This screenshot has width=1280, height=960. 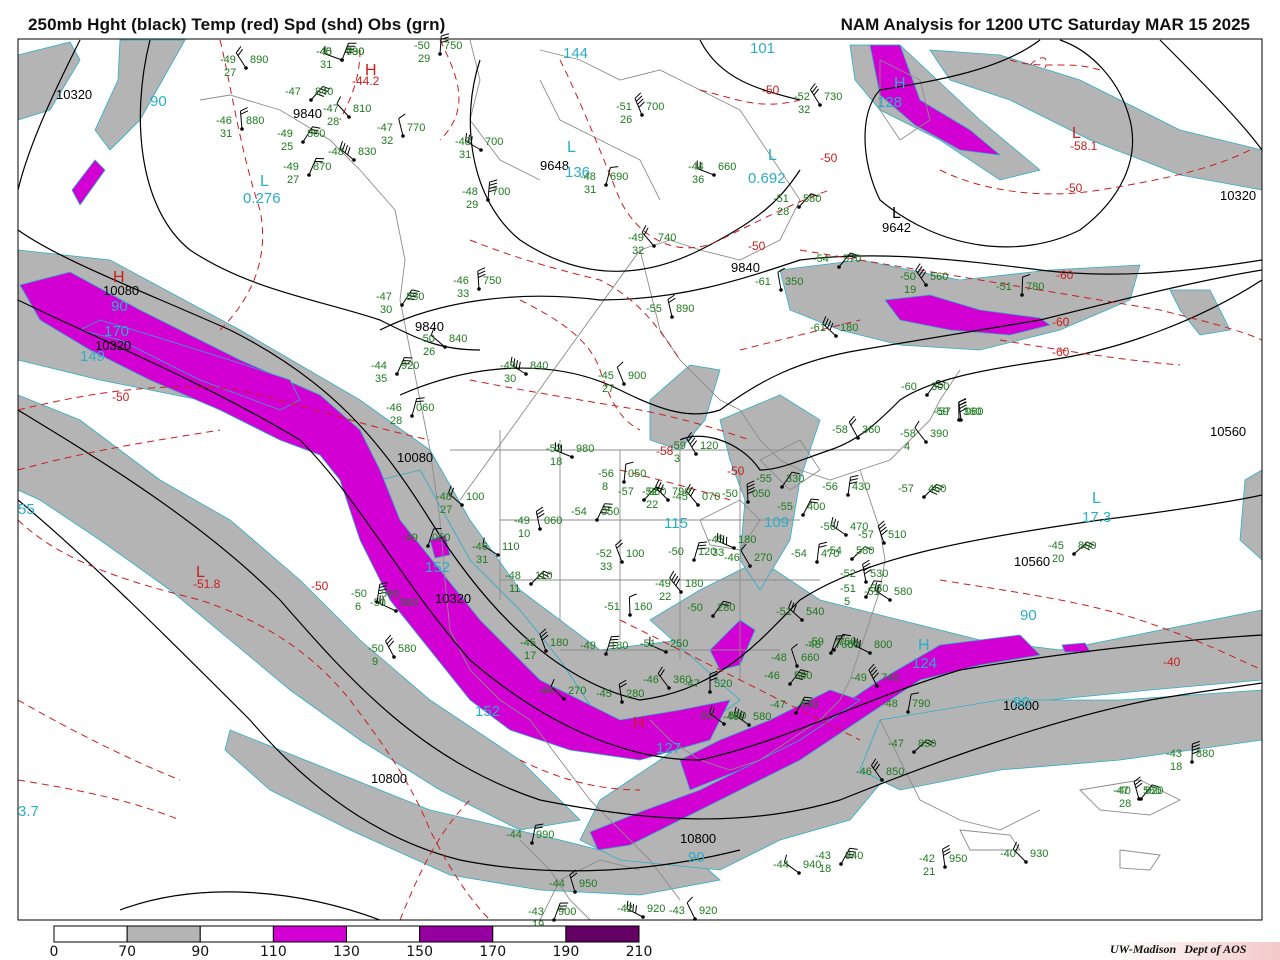 What do you see at coordinates (415, 457) in the screenshot?
I see `contour-label: 10080` at bounding box center [415, 457].